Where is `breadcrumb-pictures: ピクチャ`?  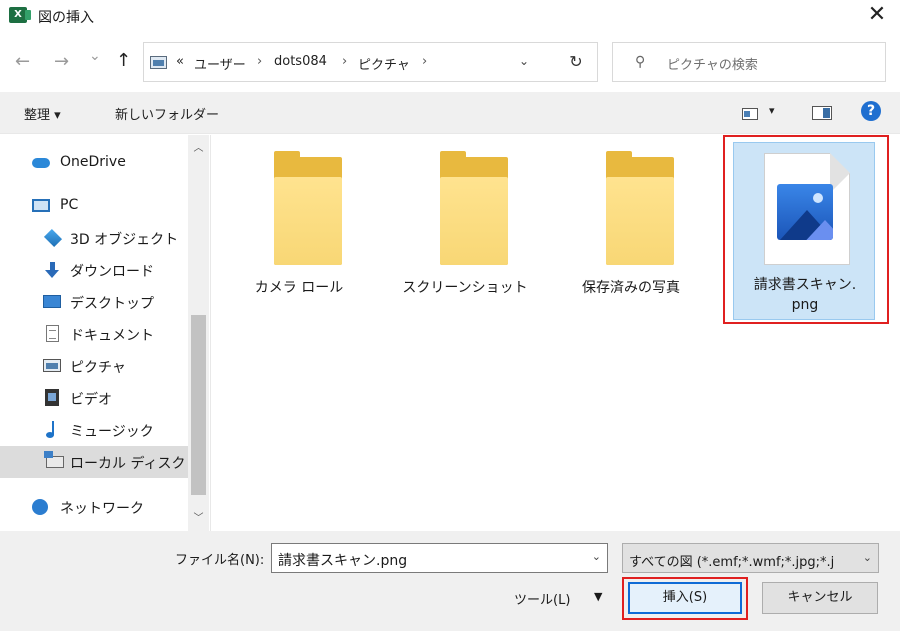 breadcrumb-pictures: ピクチャ is located at coordinates (384, 63).